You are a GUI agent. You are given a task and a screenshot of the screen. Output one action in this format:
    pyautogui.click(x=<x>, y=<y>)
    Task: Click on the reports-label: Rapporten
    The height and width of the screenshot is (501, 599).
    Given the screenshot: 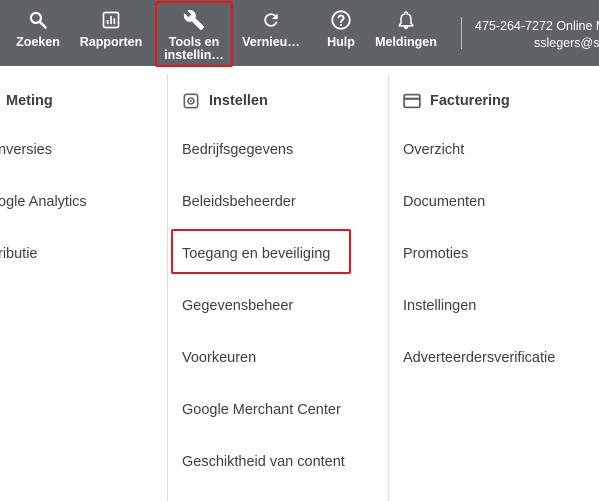 What is the action you would take?
    pyautogui.click(x=111, y=42)
    